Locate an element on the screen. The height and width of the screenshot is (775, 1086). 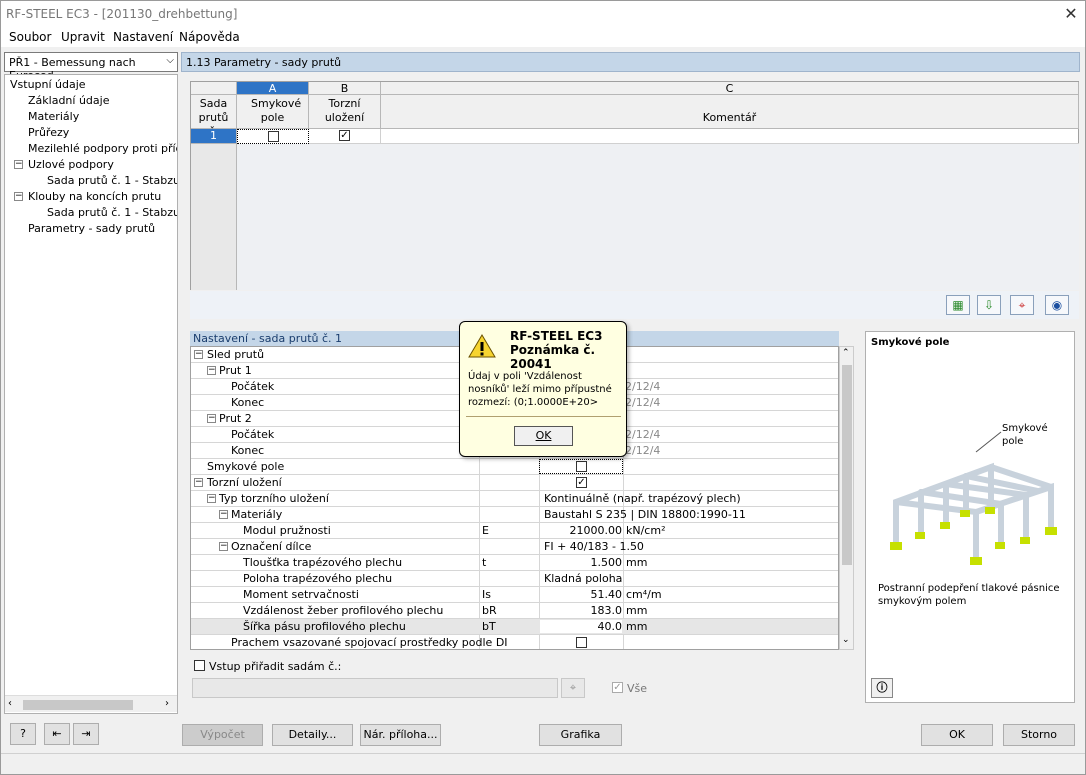
tree-root: Vstupní údaje is located at coordinates (48, 84).